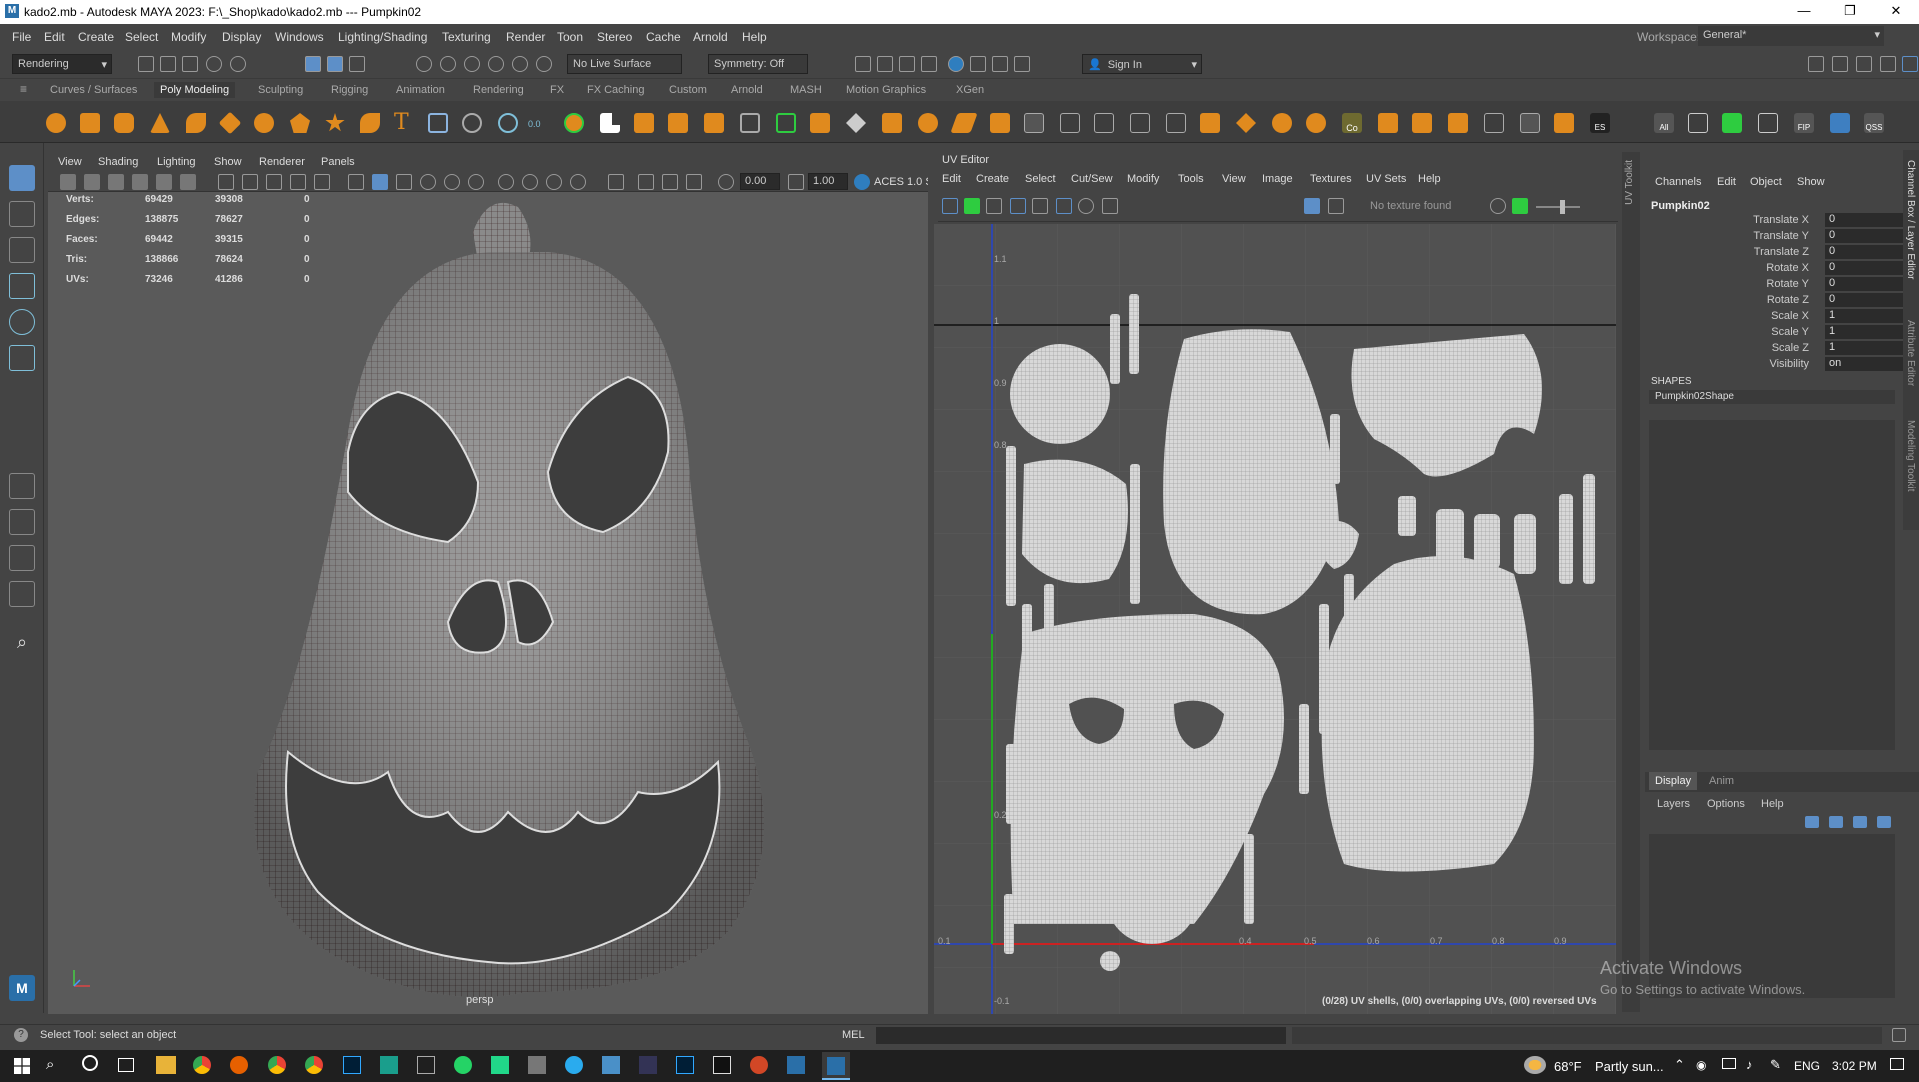 The image size is (1919, 1082). Describe the element at coordinates (1836, 822) in the screenshot. I see `move-layer-down-icon` at that location.